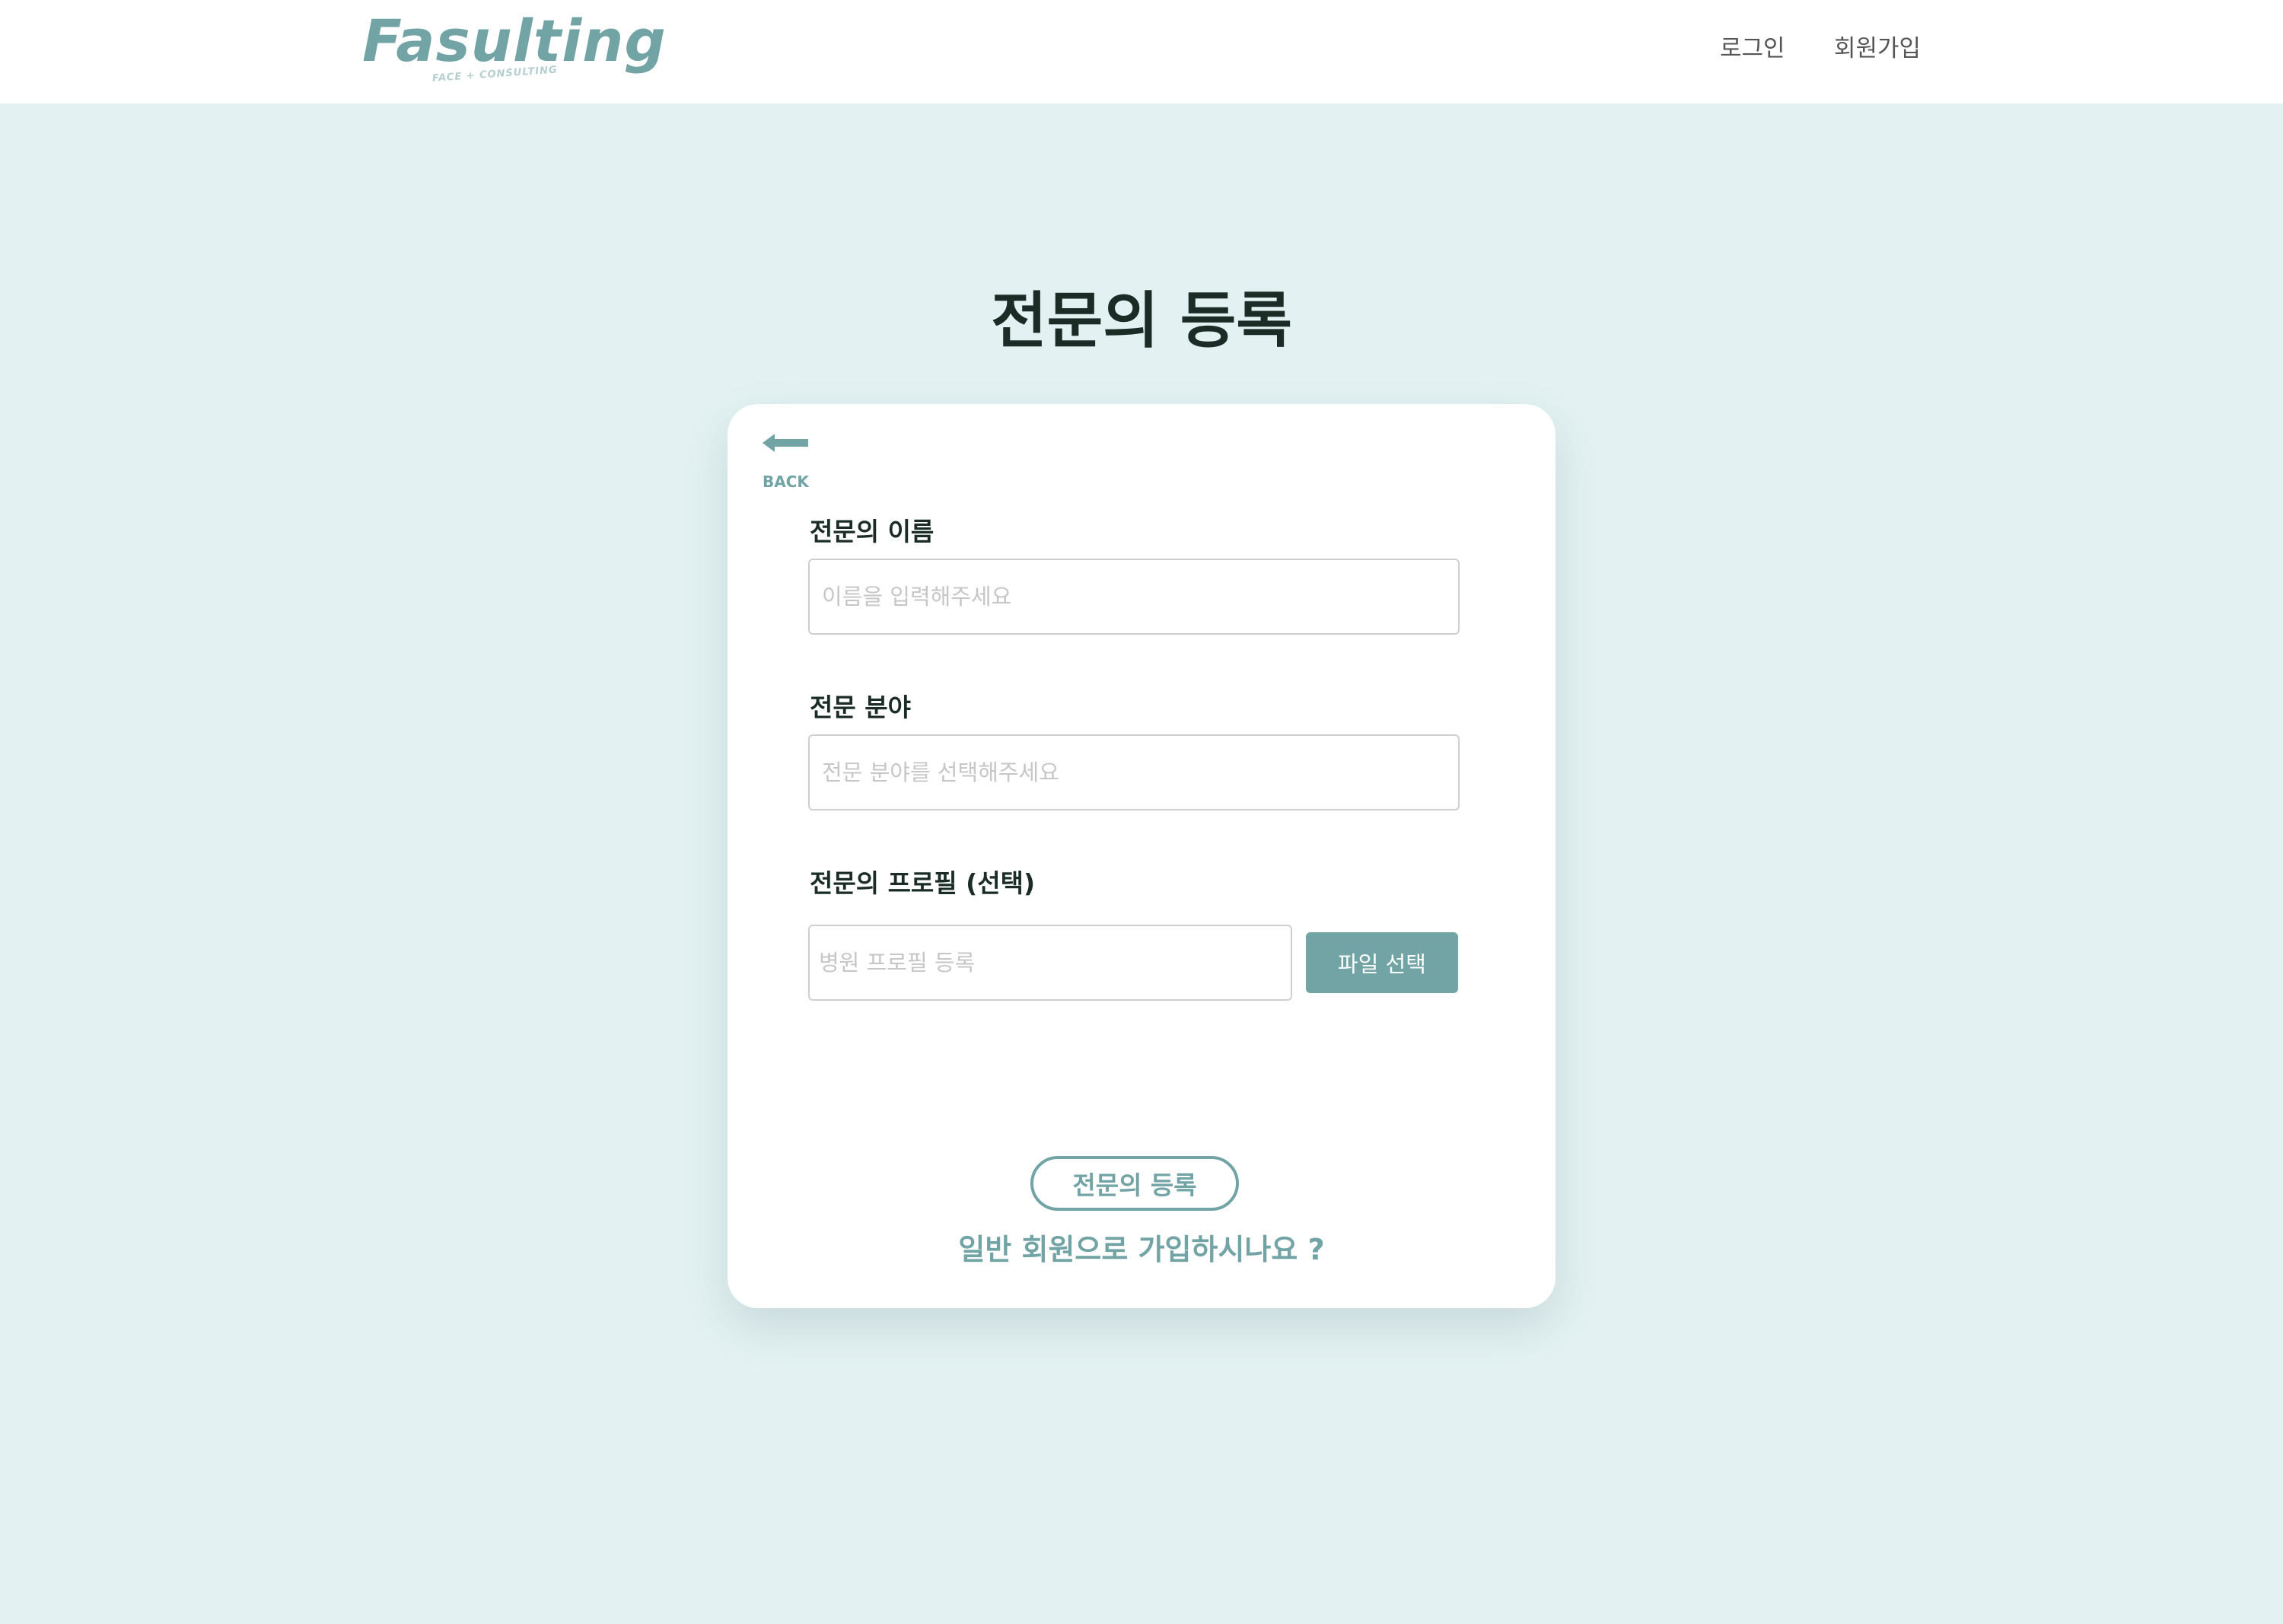 Image resolution: width=2283 pixels, height=1624 pixels. I want to click on page-title: 전문의 등록, so click(1141, 320).